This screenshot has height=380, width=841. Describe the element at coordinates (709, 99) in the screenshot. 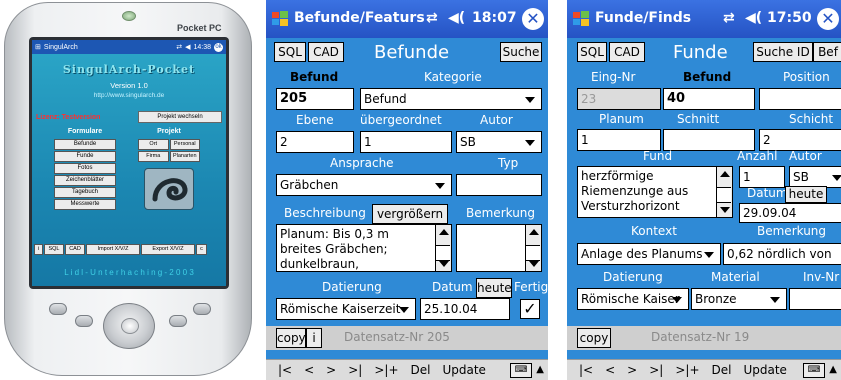

I see `befund-field: 40` at that location.